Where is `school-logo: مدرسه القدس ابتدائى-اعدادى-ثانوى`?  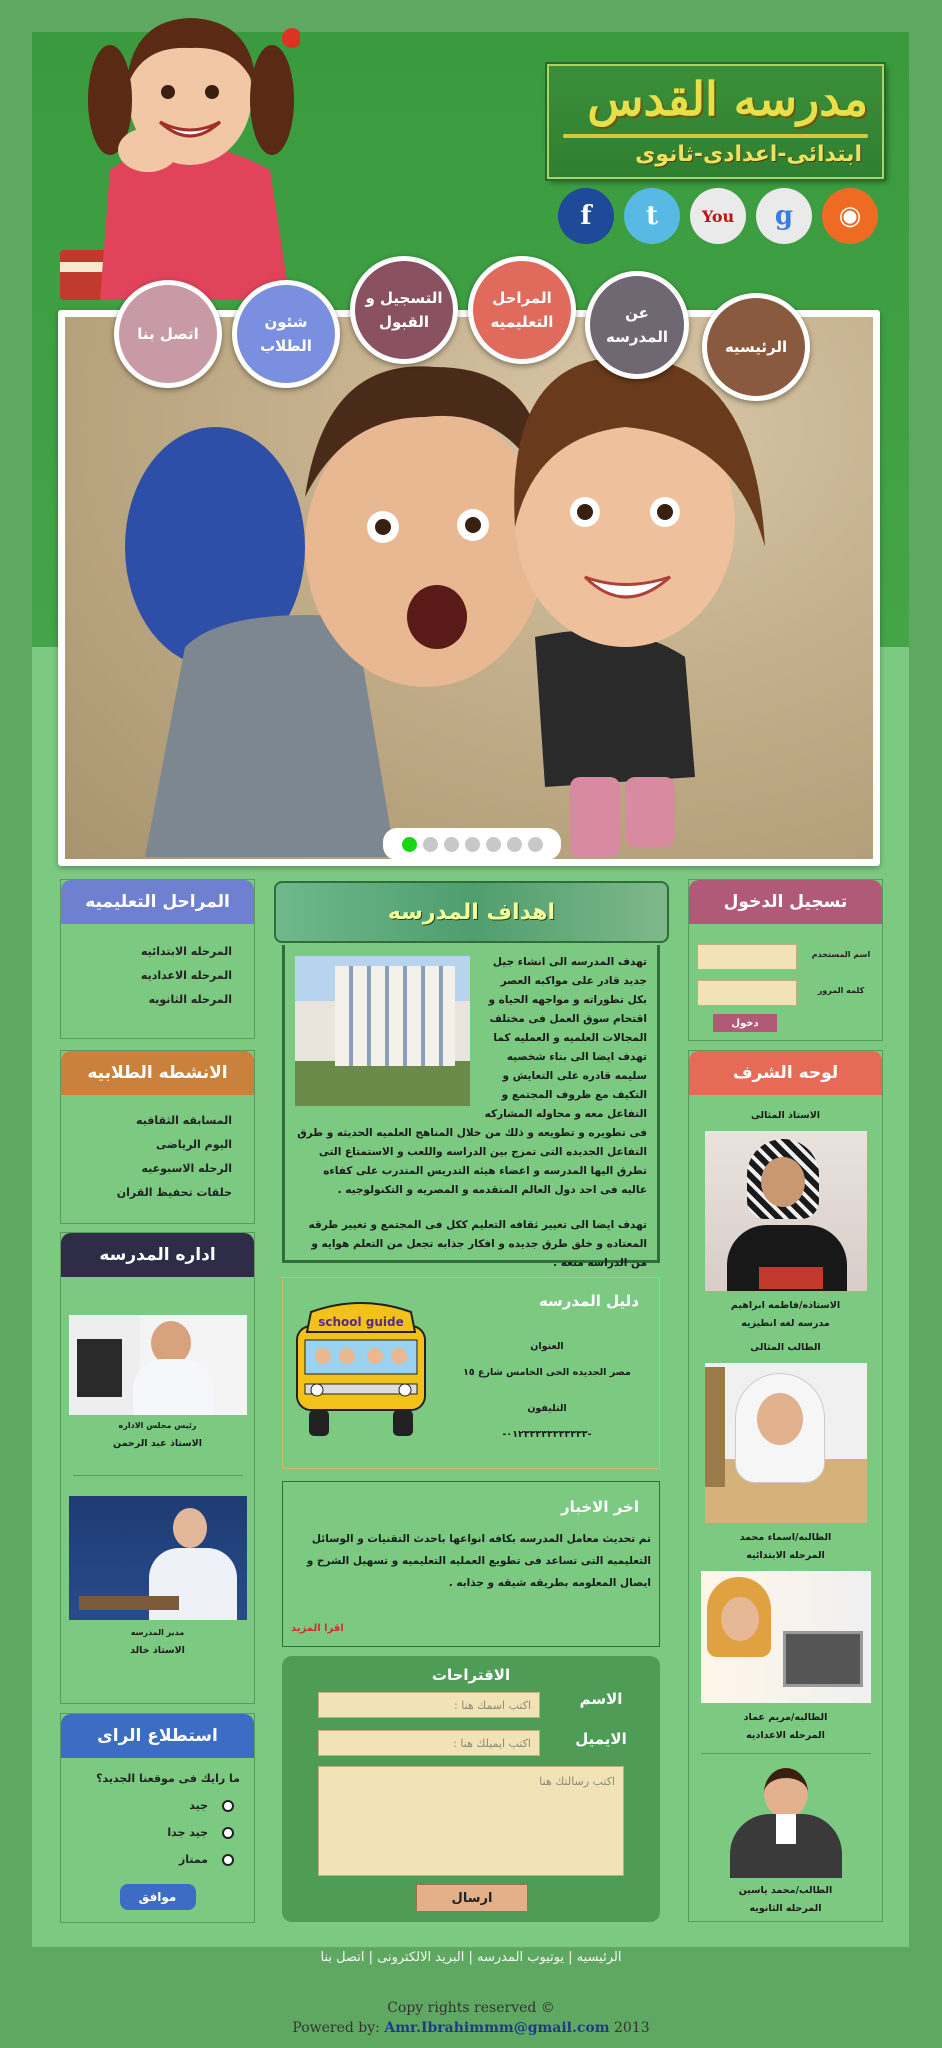 school-logo: مدرسه القدس ابتدائى-اعدادى-ثانوى is located at coordinates (715, 121).